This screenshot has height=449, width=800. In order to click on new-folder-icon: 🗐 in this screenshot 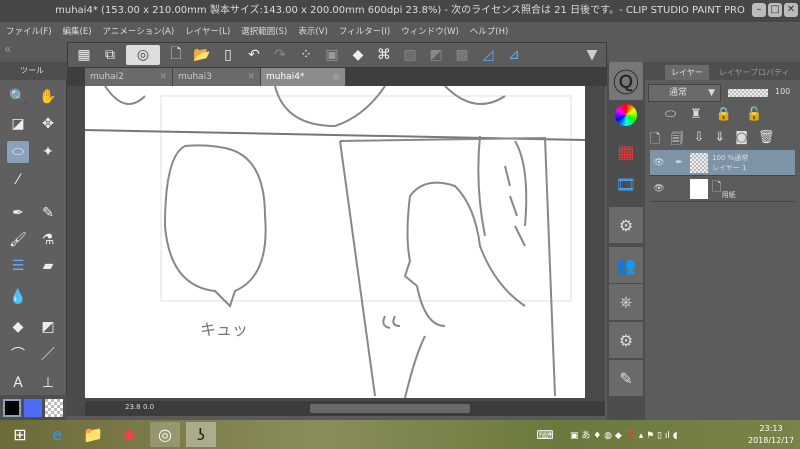, I will do `click(676, 141)`.